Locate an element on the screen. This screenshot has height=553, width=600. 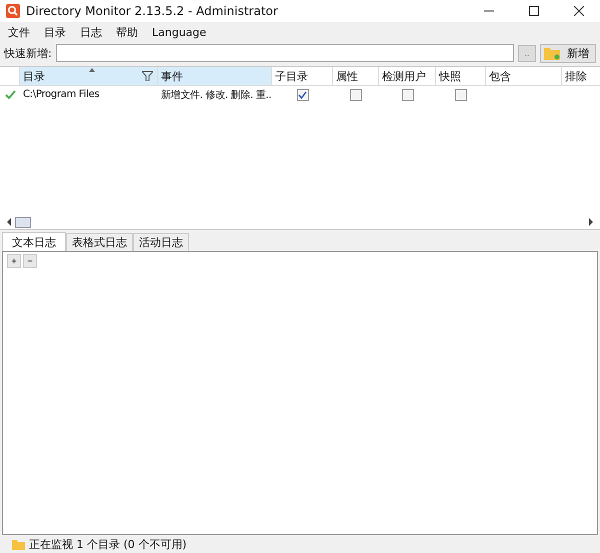
scrollbar-thumb is located at coordinates (23, 222).